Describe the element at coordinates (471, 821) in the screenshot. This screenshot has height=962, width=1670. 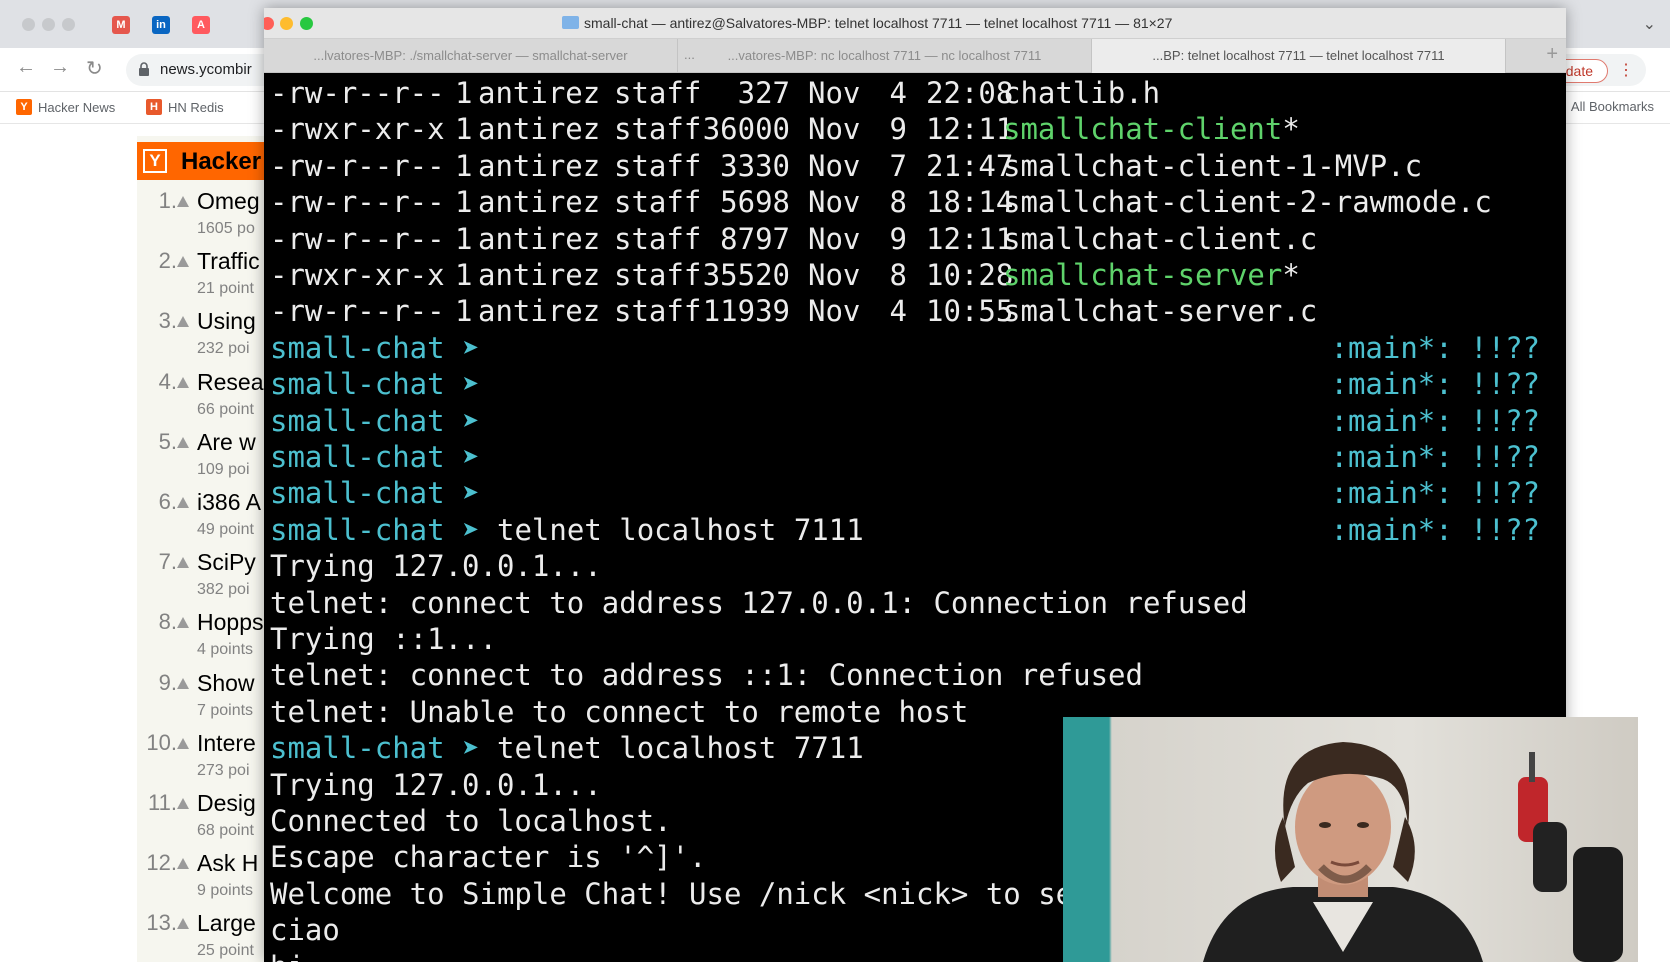
I see `output-text: Connected to localhost.` at that location.